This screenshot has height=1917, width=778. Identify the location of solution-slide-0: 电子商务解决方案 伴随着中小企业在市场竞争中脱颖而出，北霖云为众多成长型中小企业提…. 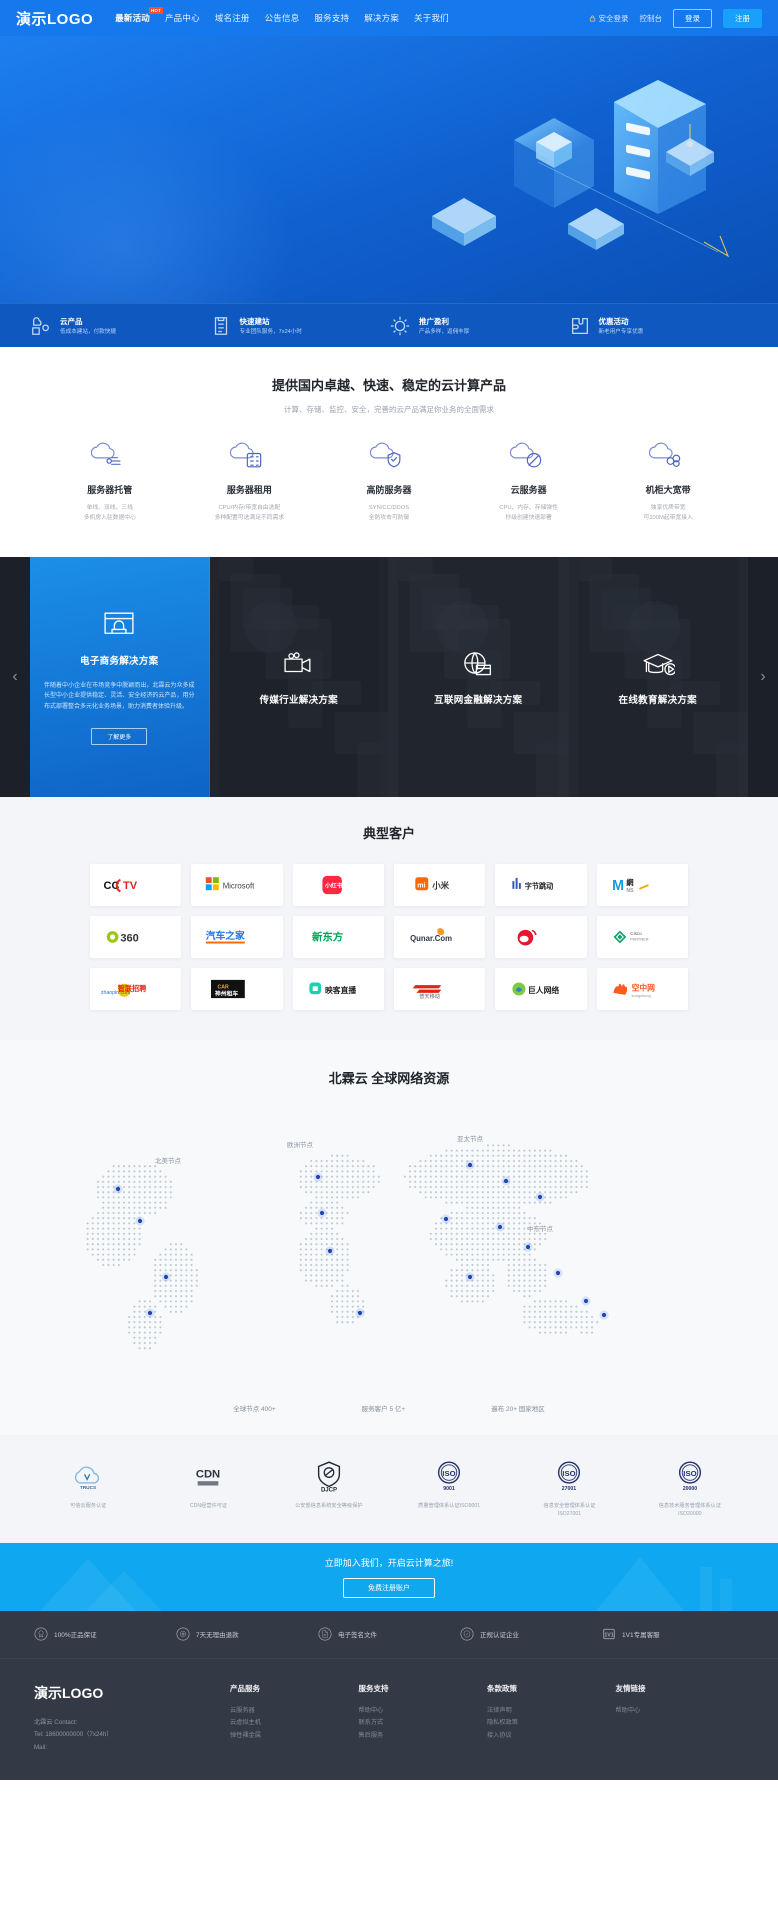
(120, 677).